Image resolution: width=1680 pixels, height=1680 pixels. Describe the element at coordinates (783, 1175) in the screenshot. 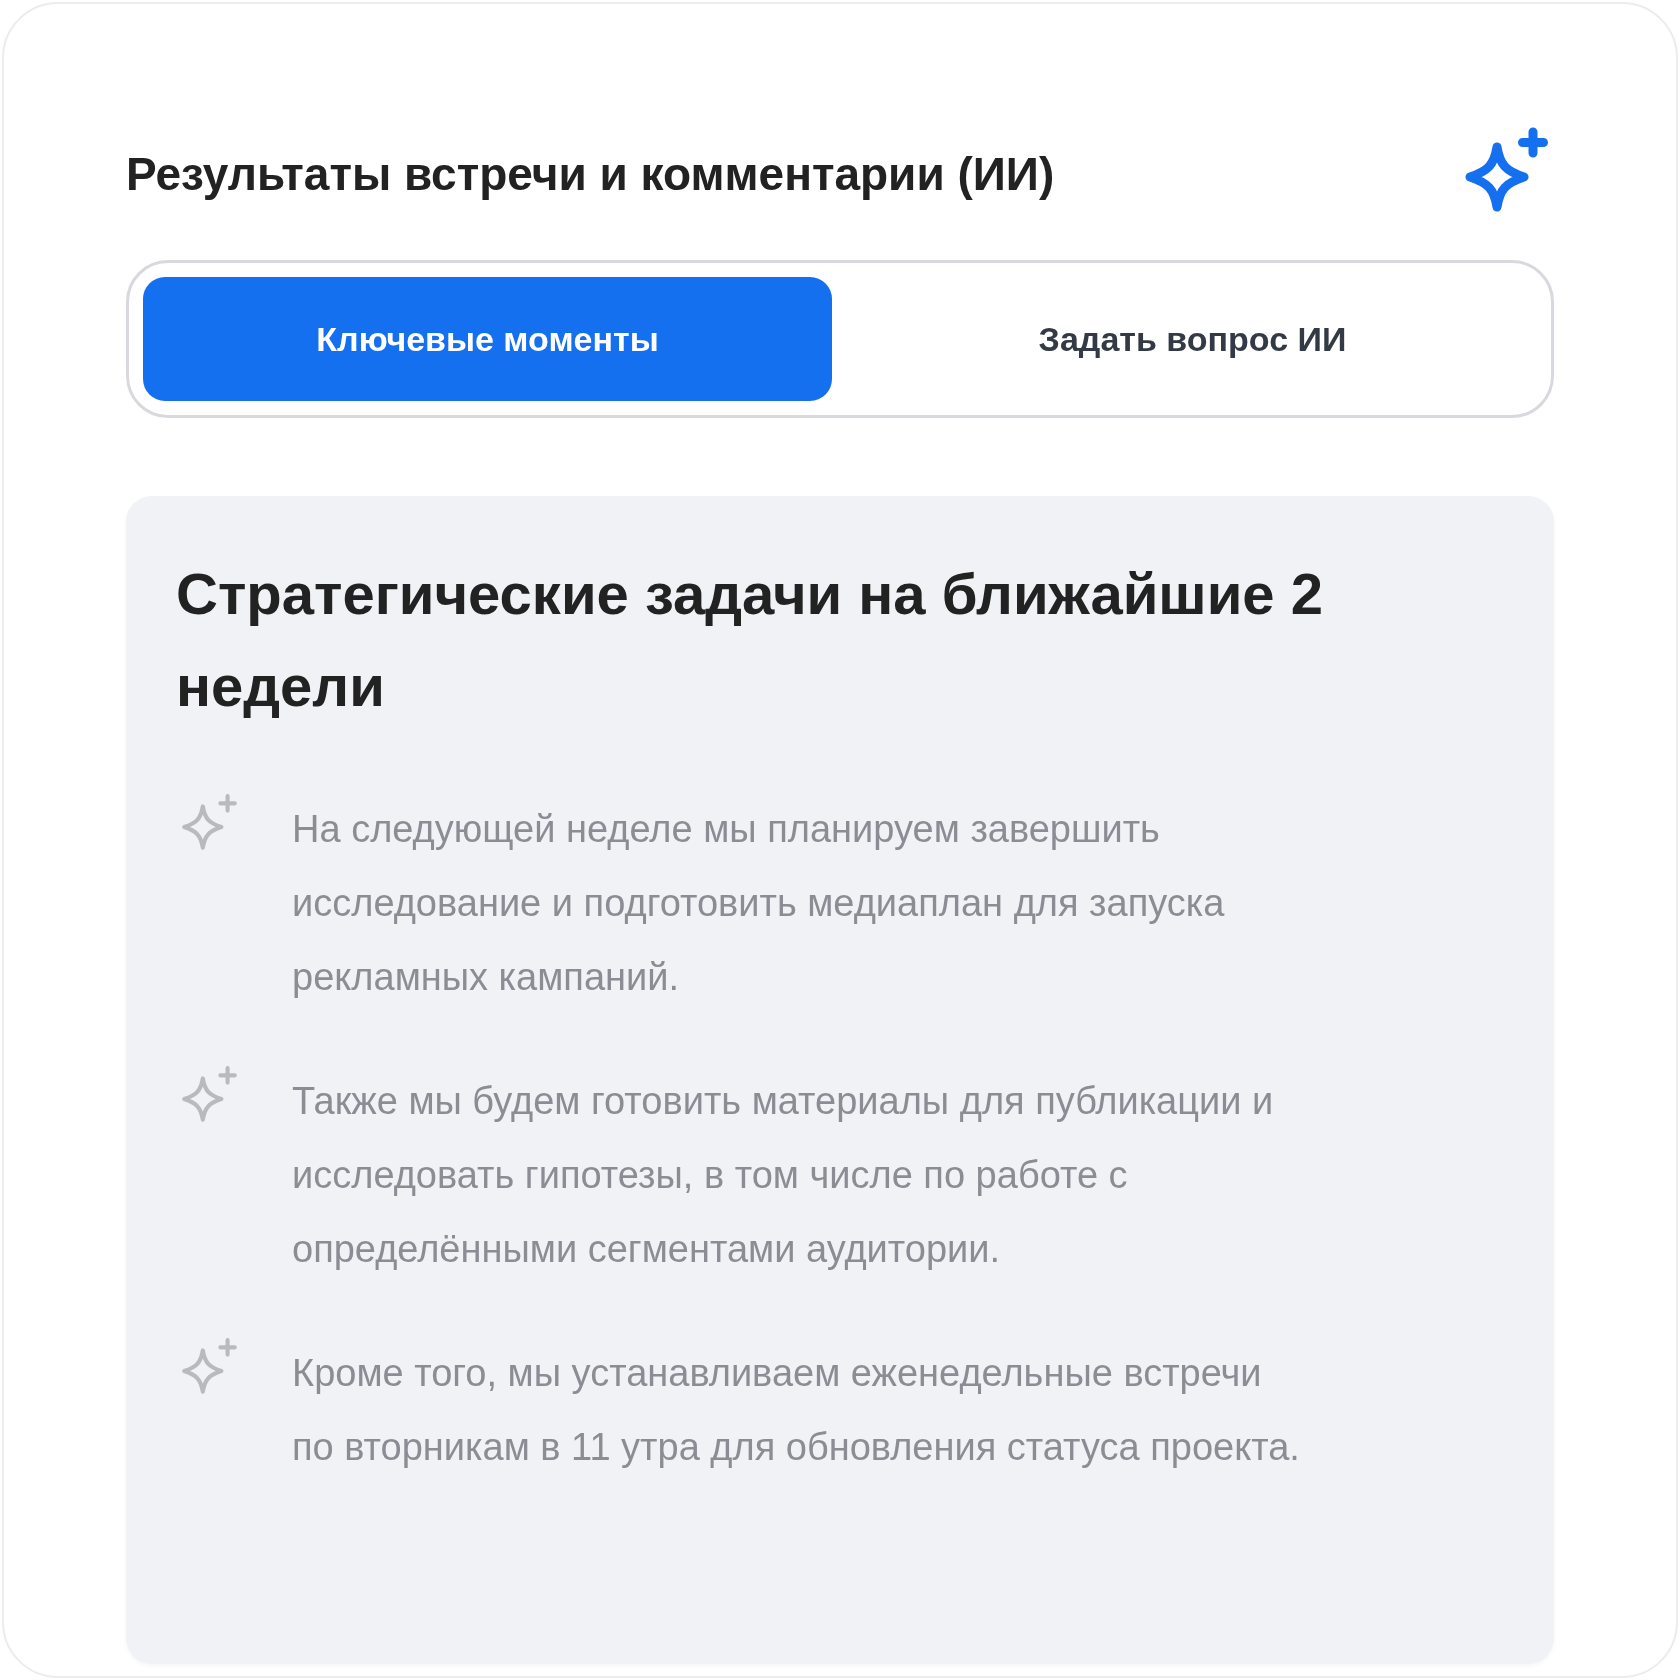

I see `key-point-text: Также мы будем готовить материалы для публикации и исследовать гипотезы, в том числе по работе с определёнными сегментами аудитории.` at that location.